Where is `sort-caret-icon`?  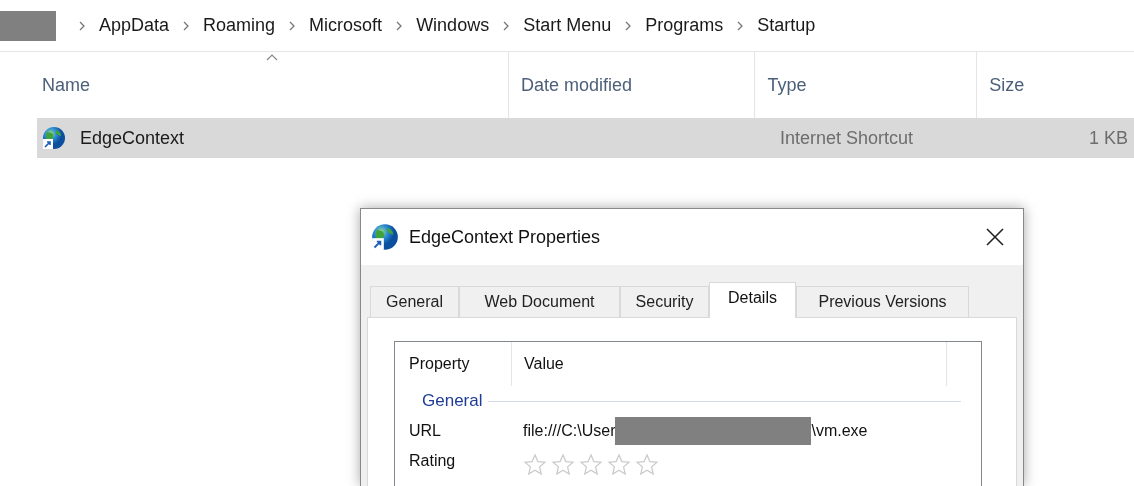 sort-caret-icon is located at coordinates (272, 57).